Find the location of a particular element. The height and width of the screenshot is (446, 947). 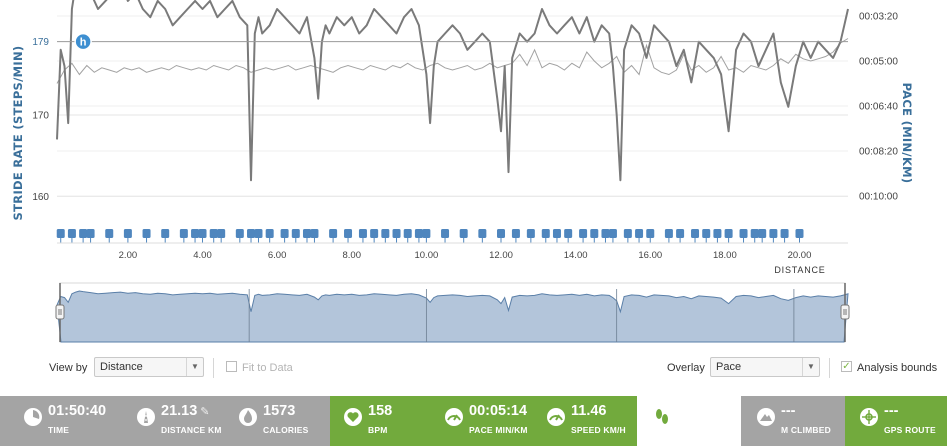

left-y-axis: 190170160179 is located at coordinates (40, 120).